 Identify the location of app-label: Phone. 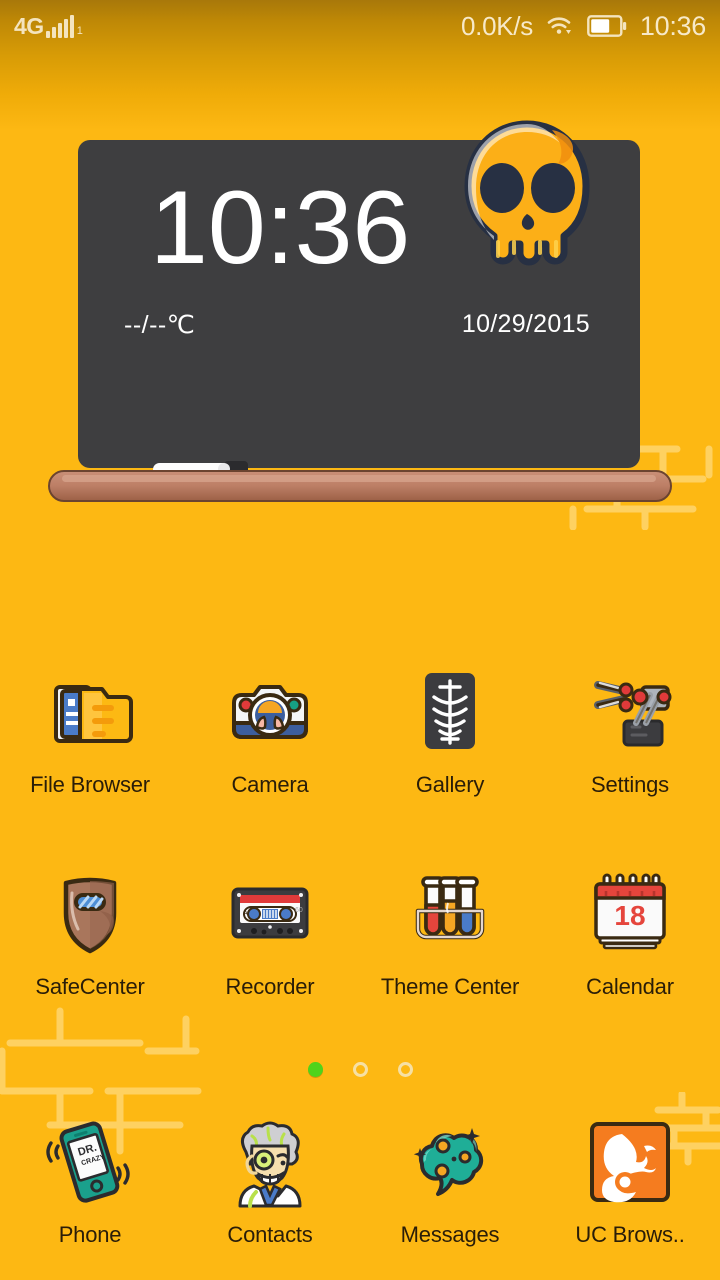
(90, 1234).